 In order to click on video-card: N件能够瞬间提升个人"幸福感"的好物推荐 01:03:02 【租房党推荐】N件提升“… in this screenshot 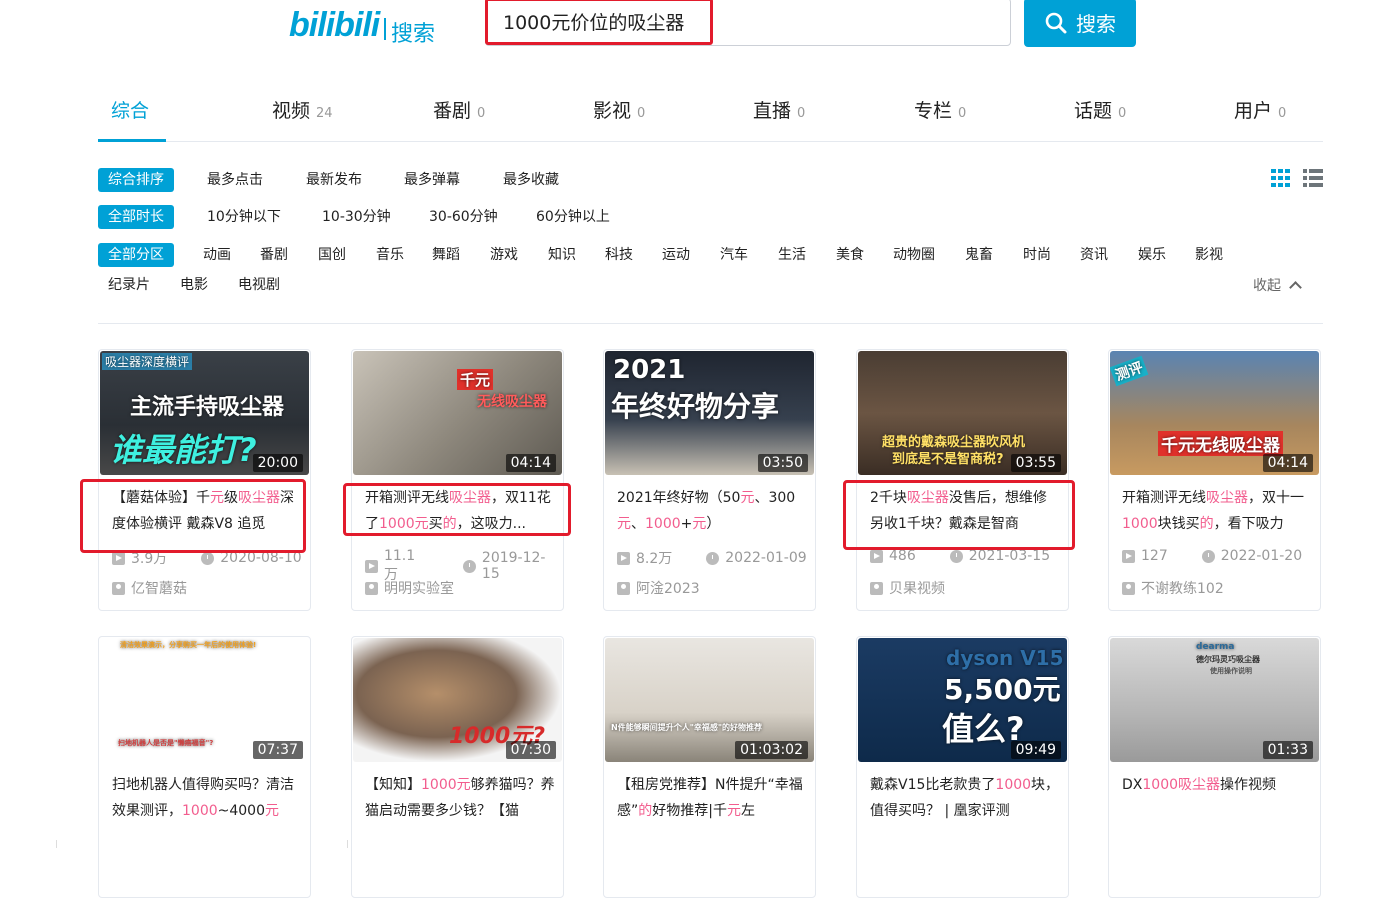, I will do `click(709, 767)`.